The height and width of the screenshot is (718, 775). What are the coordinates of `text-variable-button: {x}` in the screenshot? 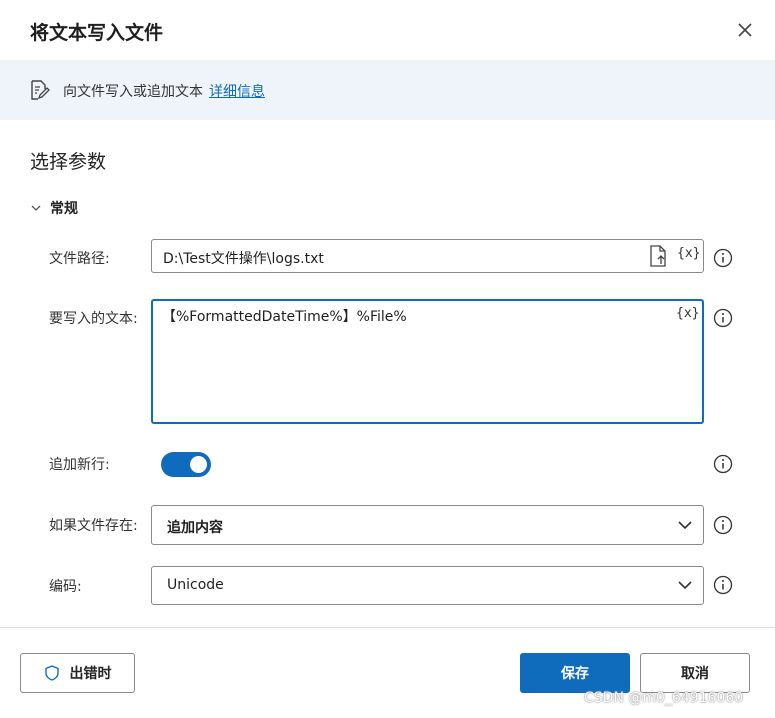 It's located at (687, 313).